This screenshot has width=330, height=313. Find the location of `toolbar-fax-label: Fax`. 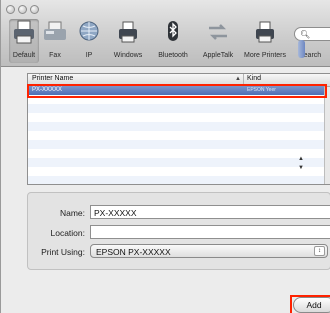

toolbar-fax-label: Fax is located at coordinates (55, 55).